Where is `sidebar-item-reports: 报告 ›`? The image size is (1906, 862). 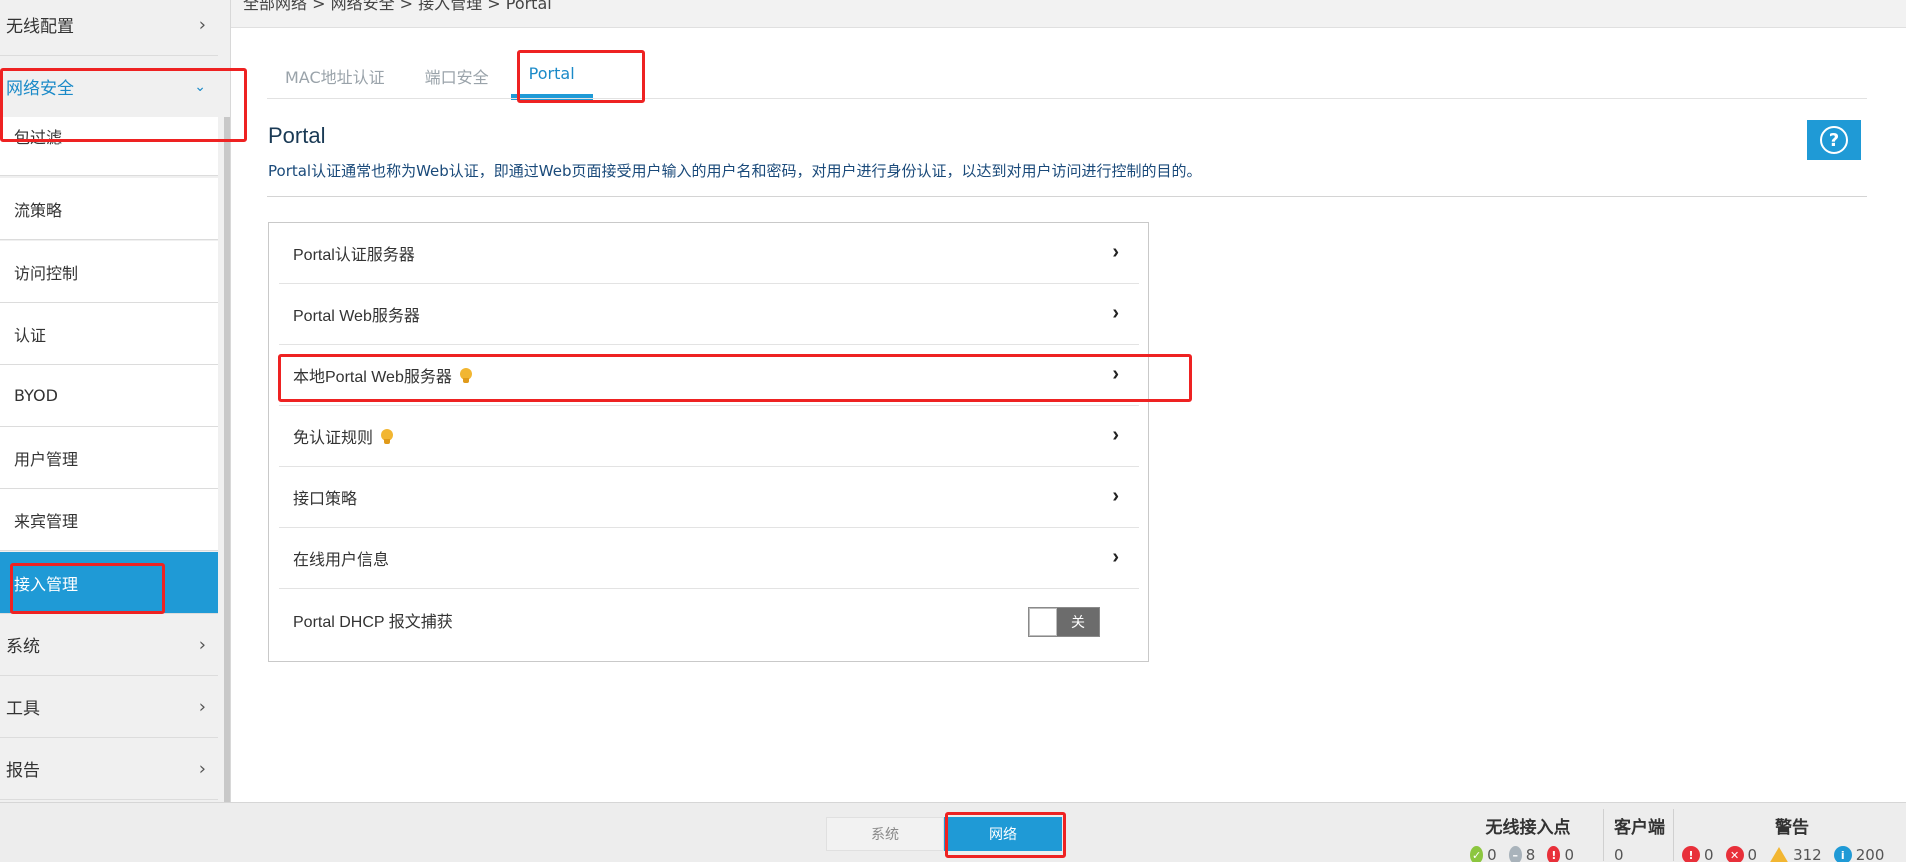
sidebar-item-reports: 报告 › is located at coordinates (109, 769).